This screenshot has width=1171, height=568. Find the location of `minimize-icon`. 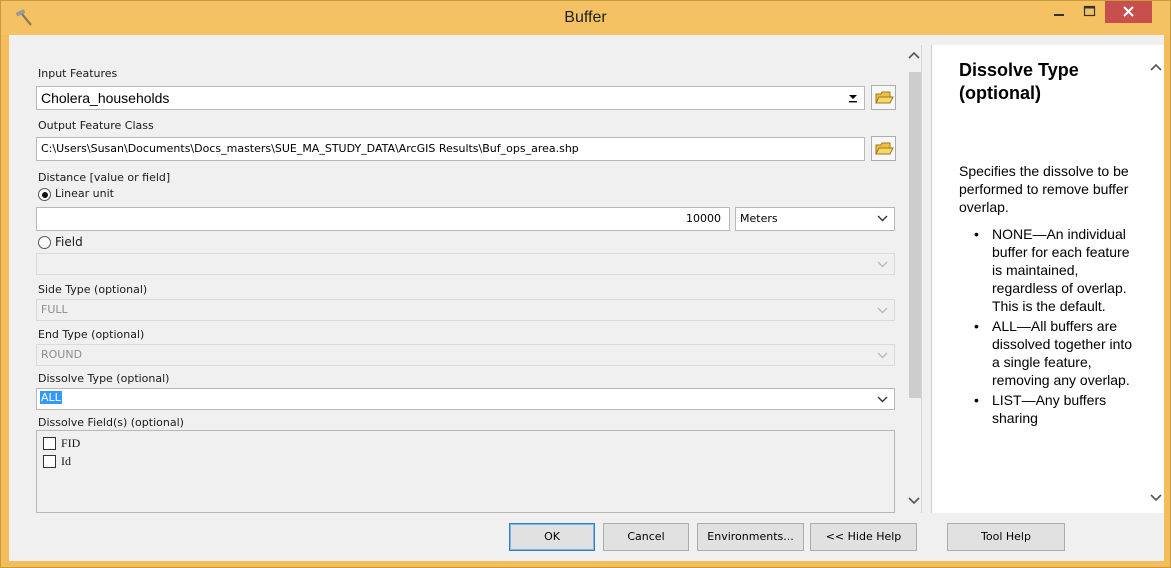

minimize-icon is located at coordinates (1059, 15).